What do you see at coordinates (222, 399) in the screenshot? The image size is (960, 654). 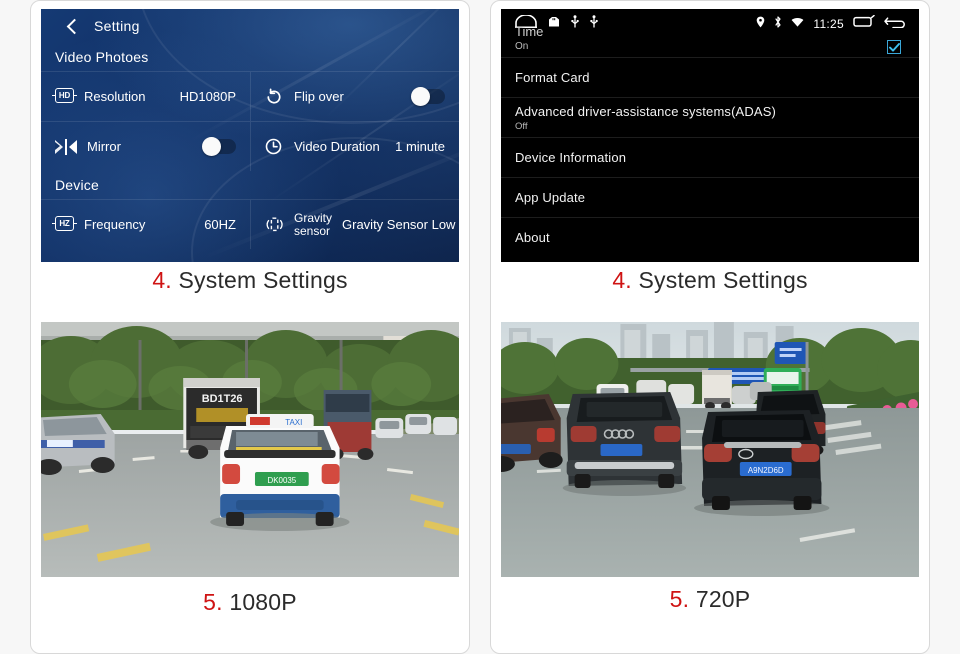 I see `svg-text: BD1T26` at bounding box center [222, 399].